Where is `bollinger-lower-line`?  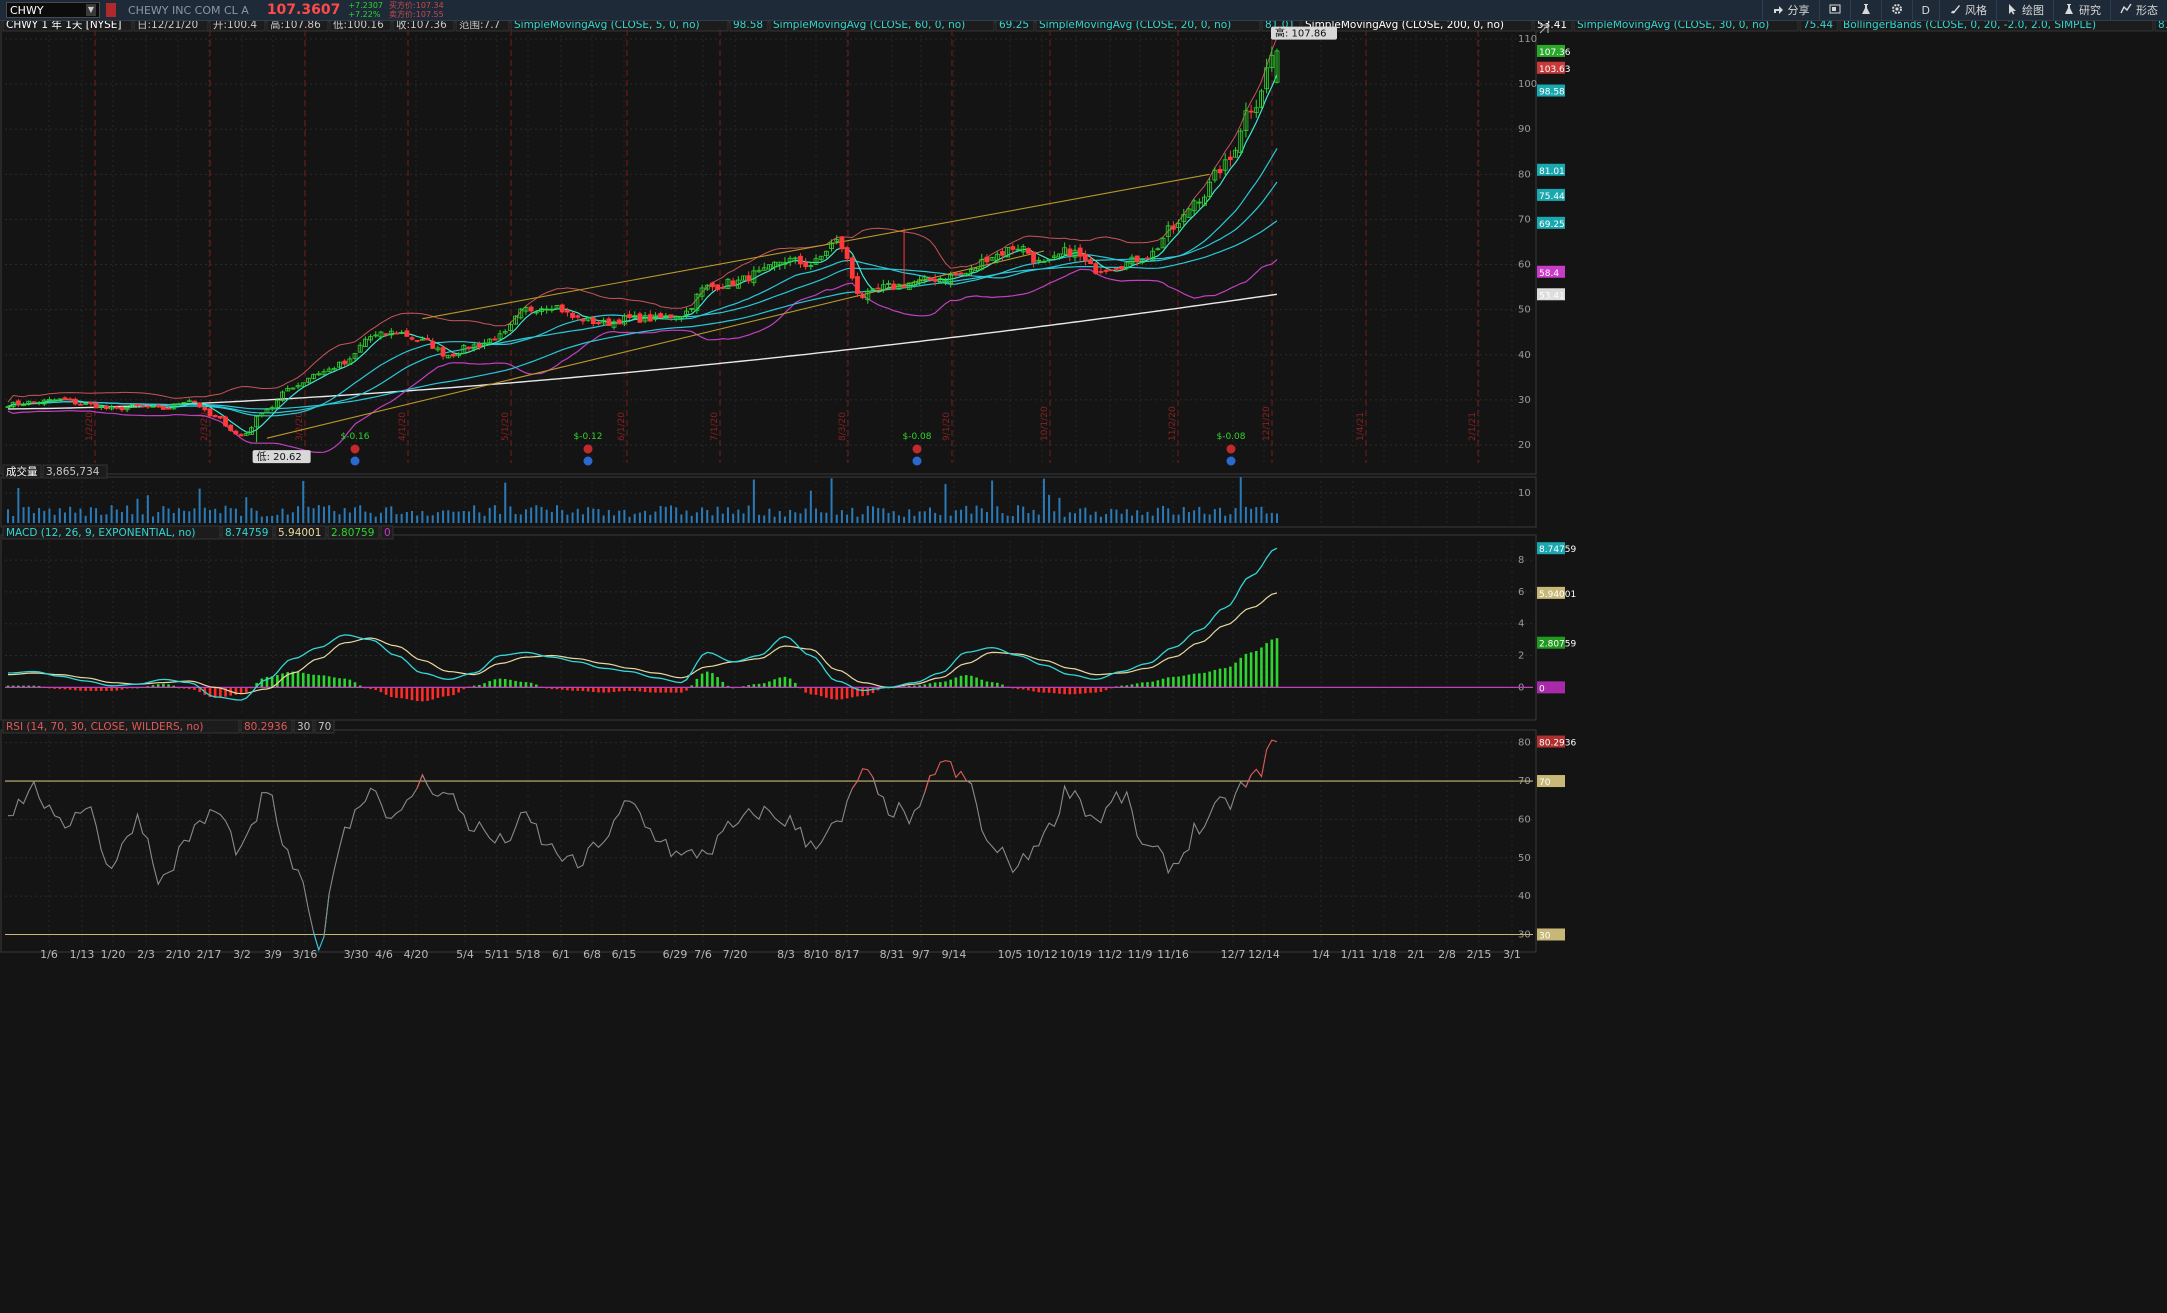 bollinger-lower-line is located at coordinates (642, 356).